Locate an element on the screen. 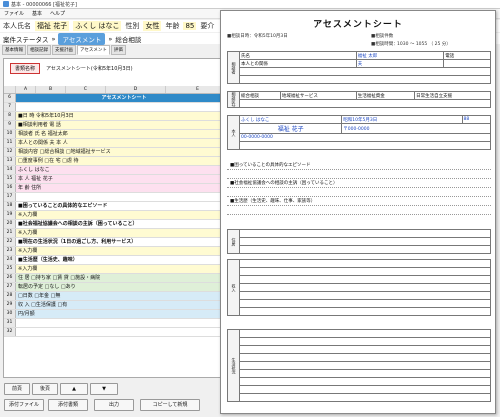  sheet-cell: 年 齢 住所 is located at coordinates (123, 188).